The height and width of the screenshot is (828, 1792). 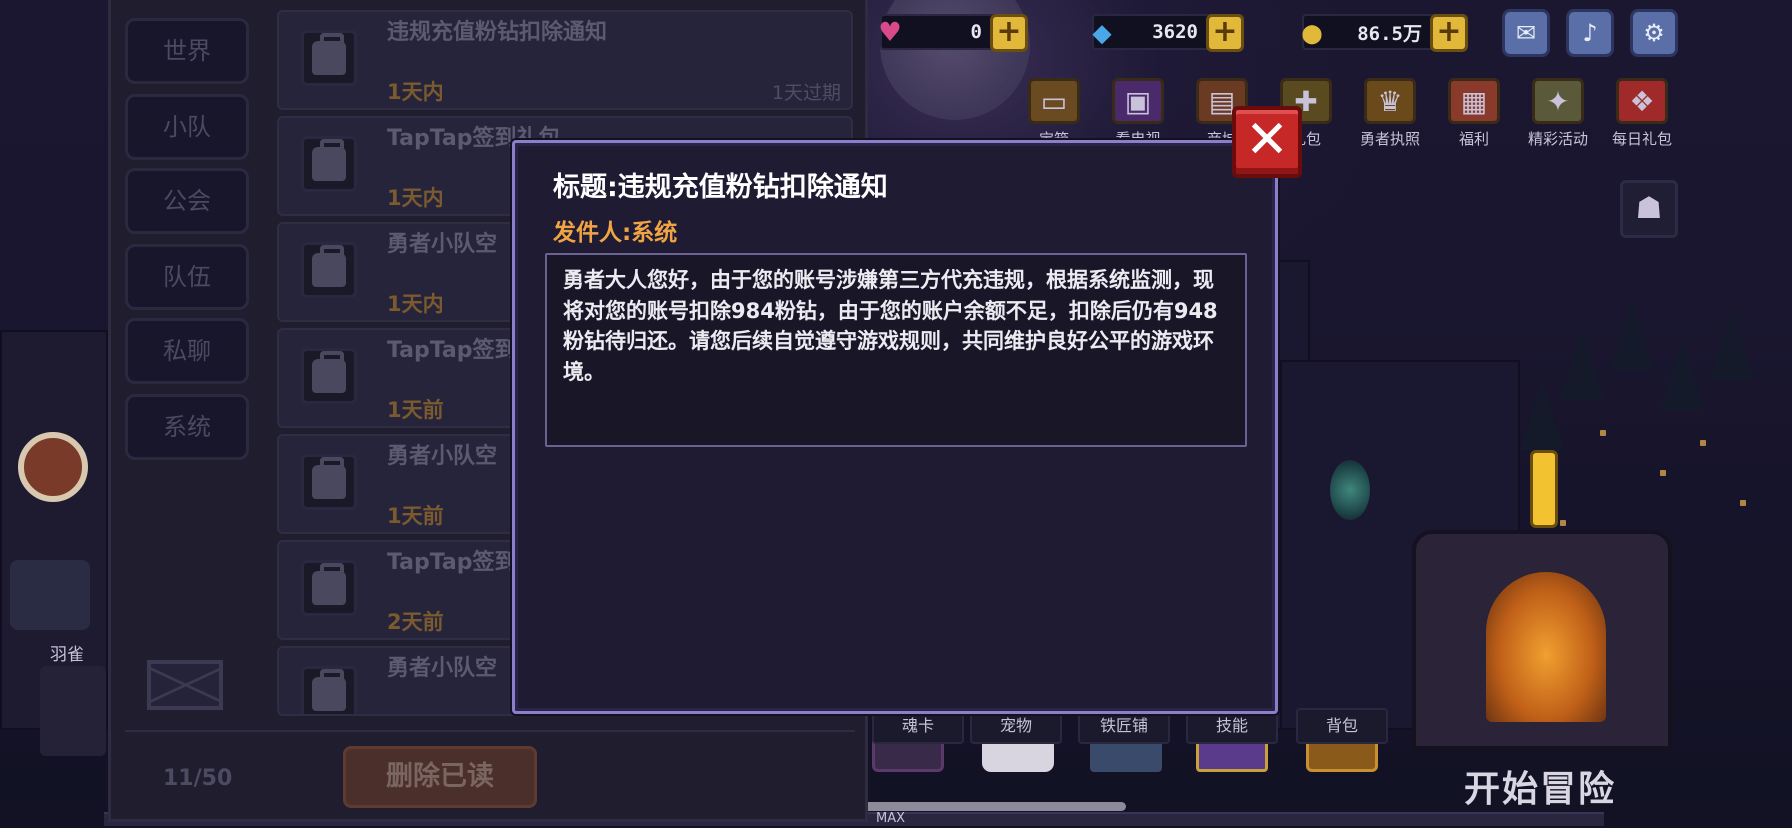 I want to click on tab-label: 公会, so click(x=187, y=201).